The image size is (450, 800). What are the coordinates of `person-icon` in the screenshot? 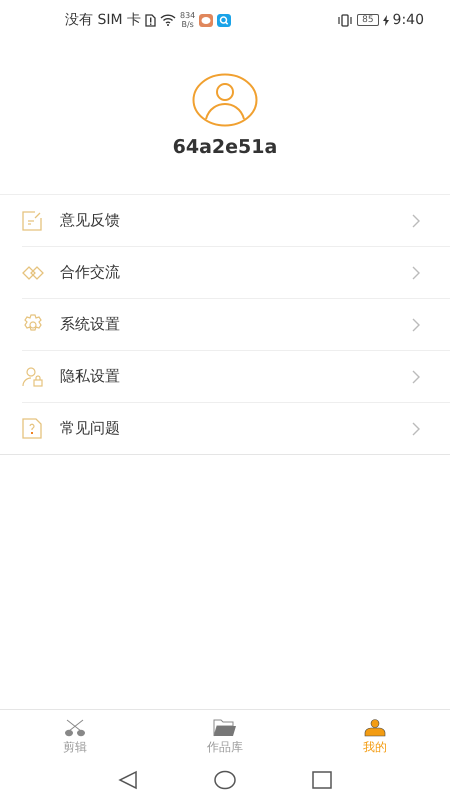 It's located at (375, 728).